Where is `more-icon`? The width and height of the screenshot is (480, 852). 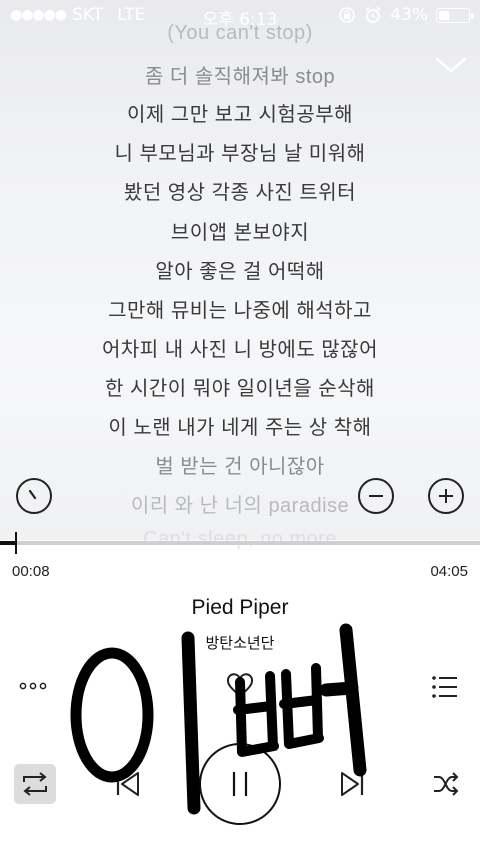 more-icon is located at coordinates (33, 686).